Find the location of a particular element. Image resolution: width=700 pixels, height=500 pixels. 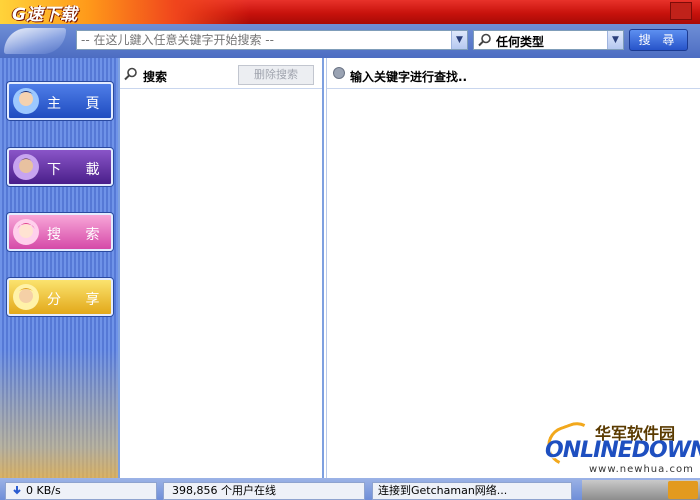

search-button: 搜 尋 is located at coordinates (658, 40).